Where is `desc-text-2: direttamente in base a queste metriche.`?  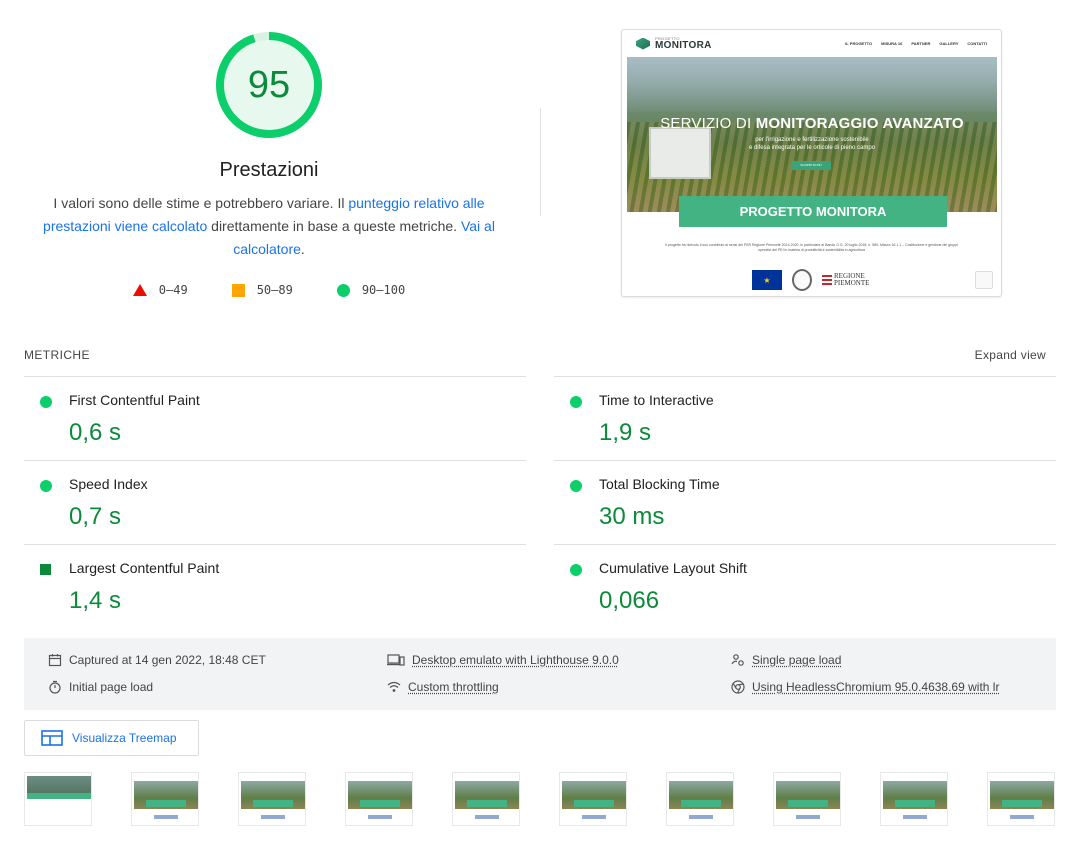
desc-text-2: direttamente in base a queste metriche. is located at coordinates (334, 226).